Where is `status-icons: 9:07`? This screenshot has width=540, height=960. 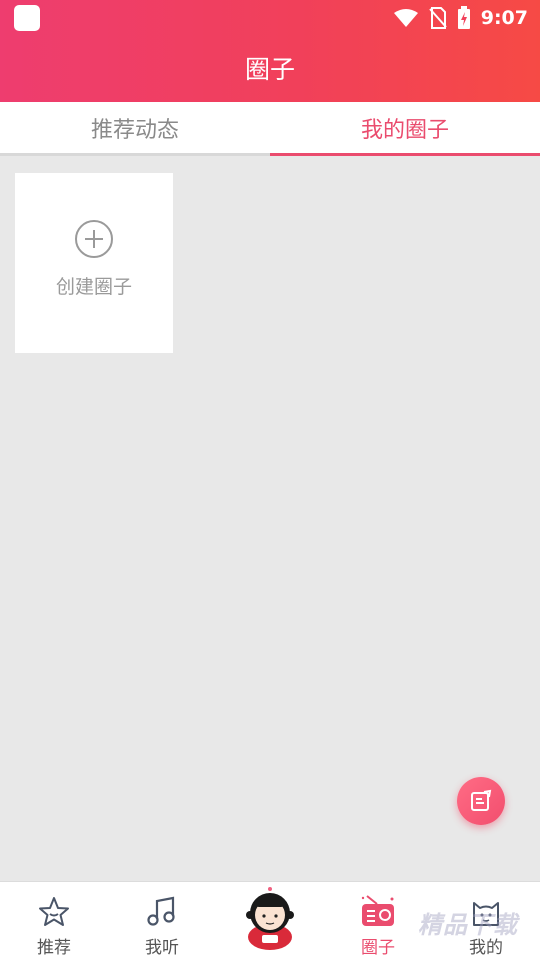 status-icons: 9:07 is located at coordinates (460, 18).